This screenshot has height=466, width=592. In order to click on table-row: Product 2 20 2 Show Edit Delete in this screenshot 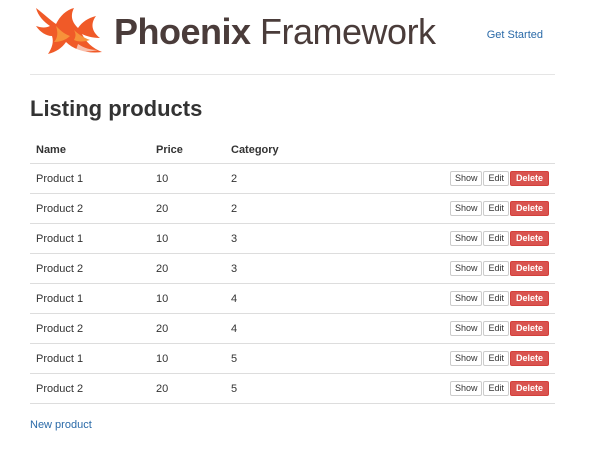, I will do `click(292, 208)`.